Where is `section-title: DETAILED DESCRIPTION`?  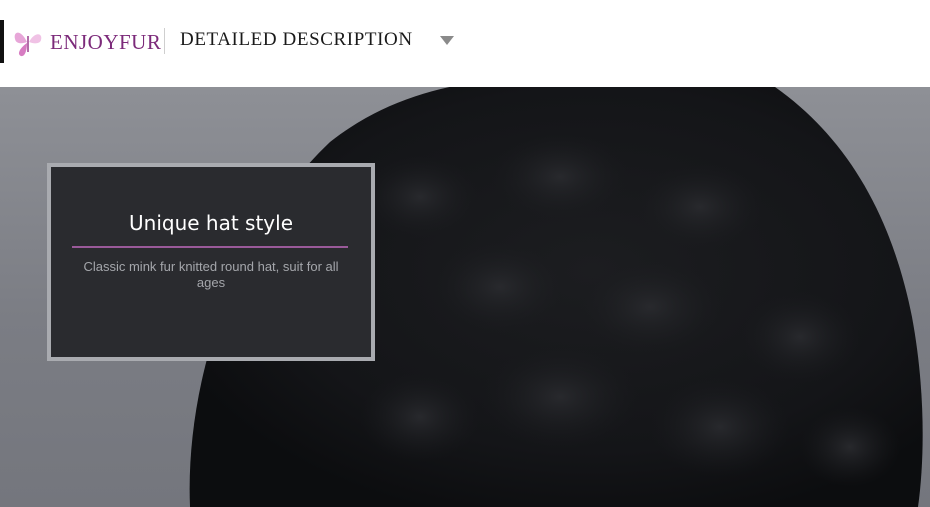 section-title: DETAILED DESCRIPTION is located at coordinates (296, 39).